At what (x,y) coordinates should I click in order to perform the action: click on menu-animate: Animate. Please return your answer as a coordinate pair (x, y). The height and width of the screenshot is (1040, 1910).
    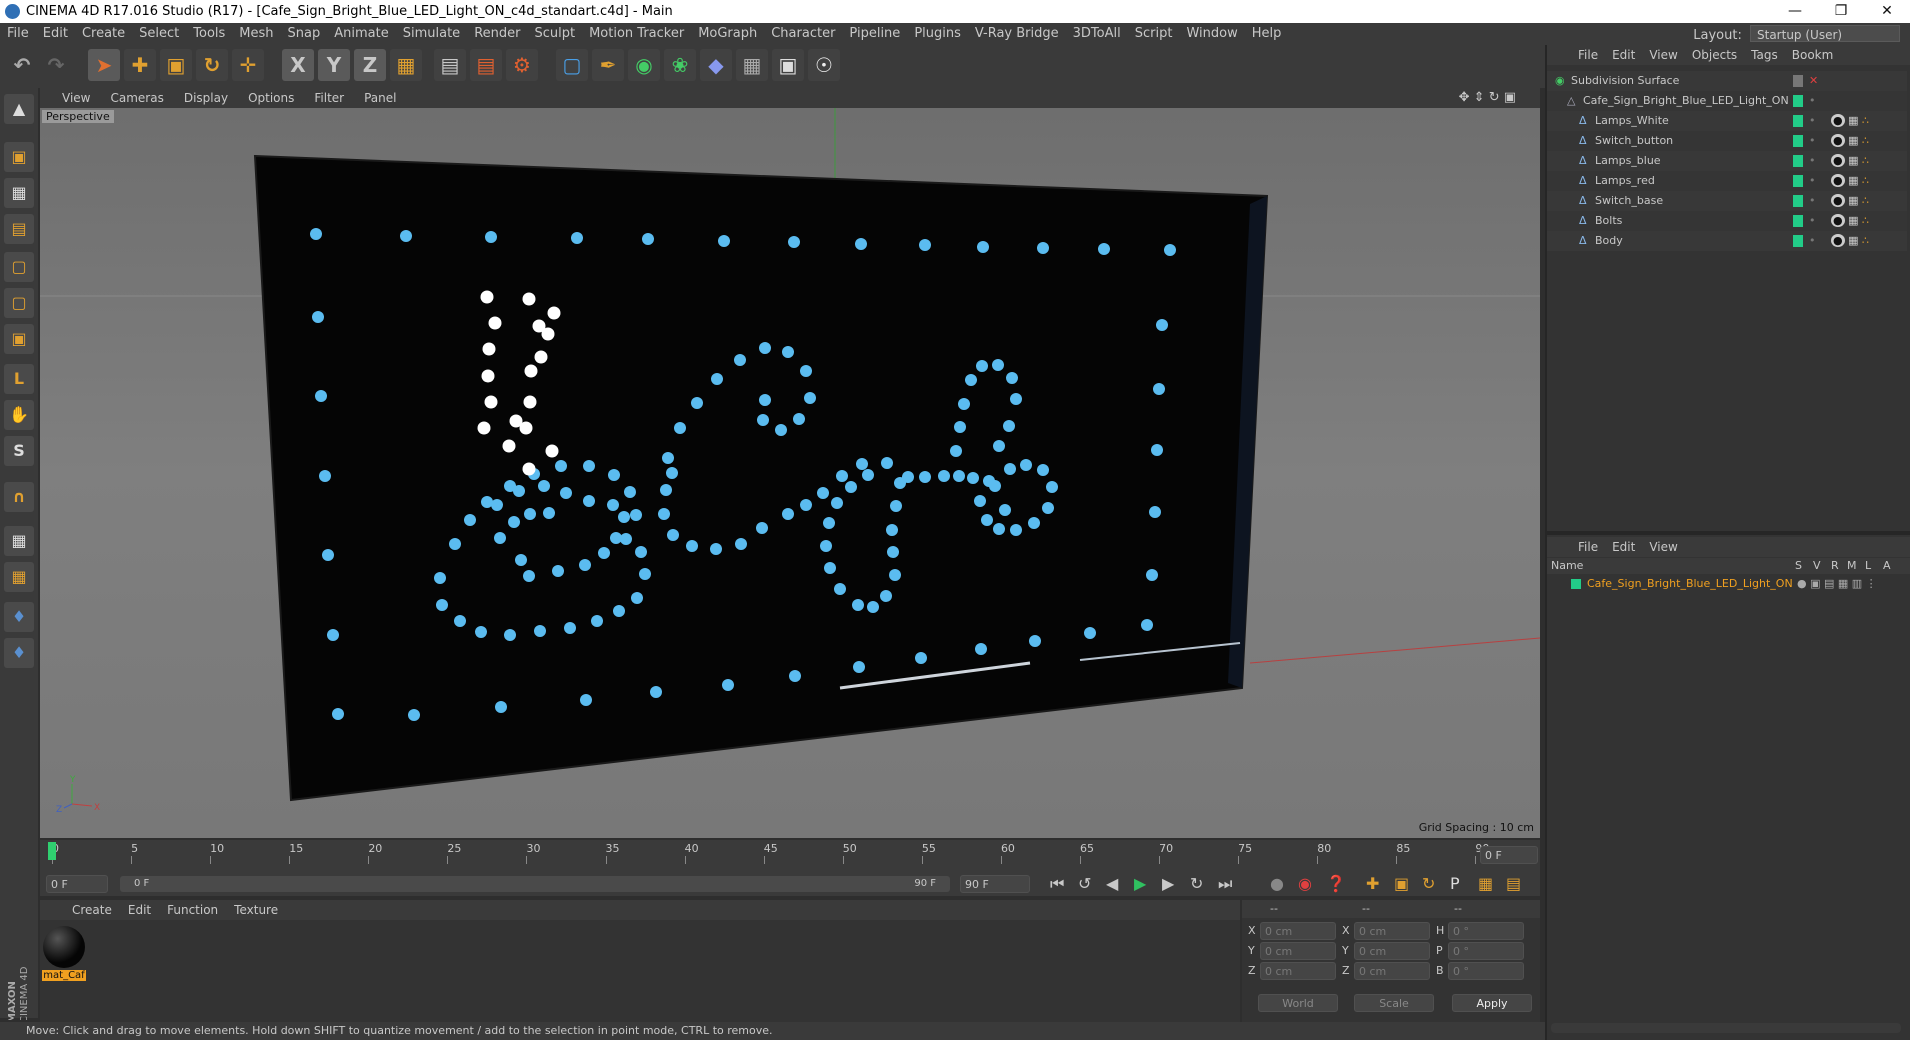
    Looking at the image, I should click on (361, 34).